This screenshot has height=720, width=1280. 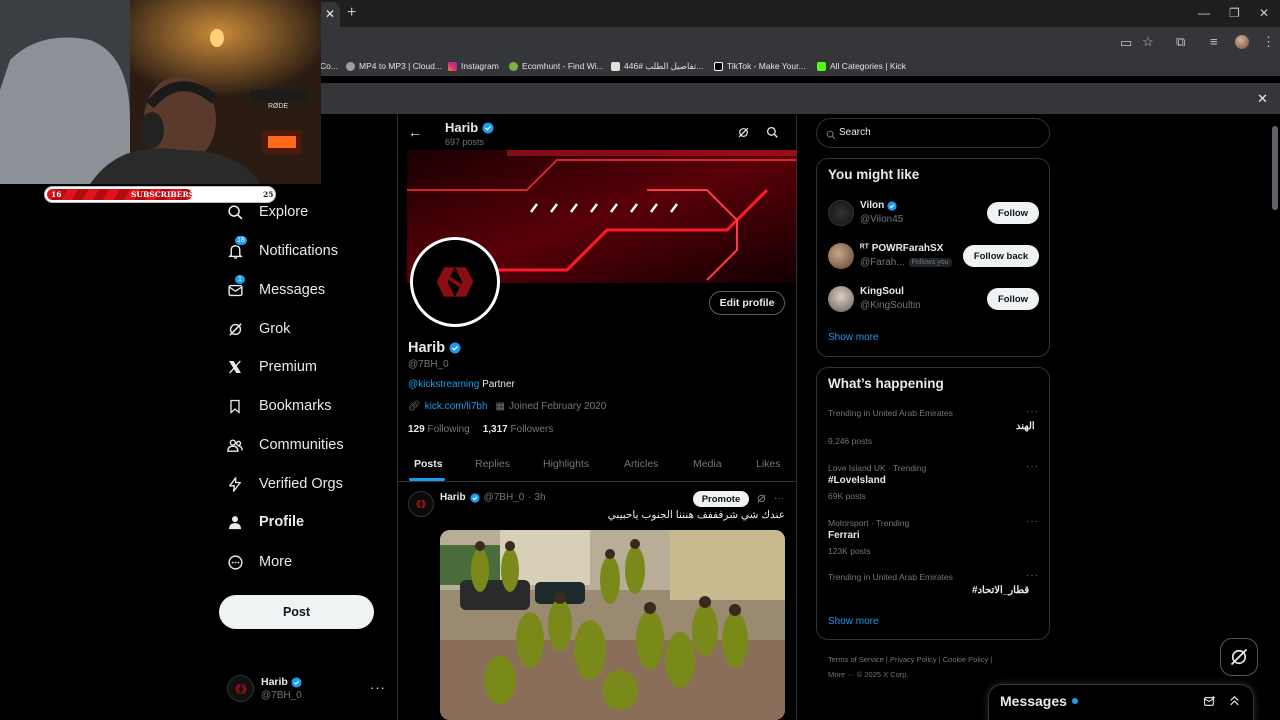 I want to click on harib-logo-icon, so click(x=455, y=282).